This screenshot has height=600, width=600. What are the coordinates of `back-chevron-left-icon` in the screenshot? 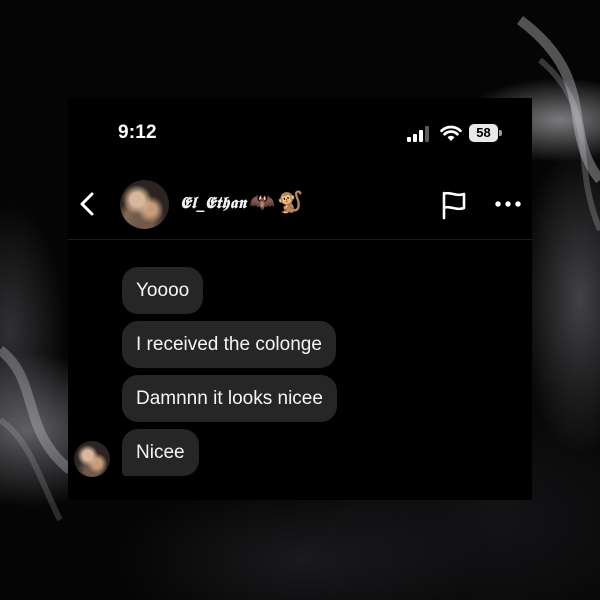 It's located at (88, 204).